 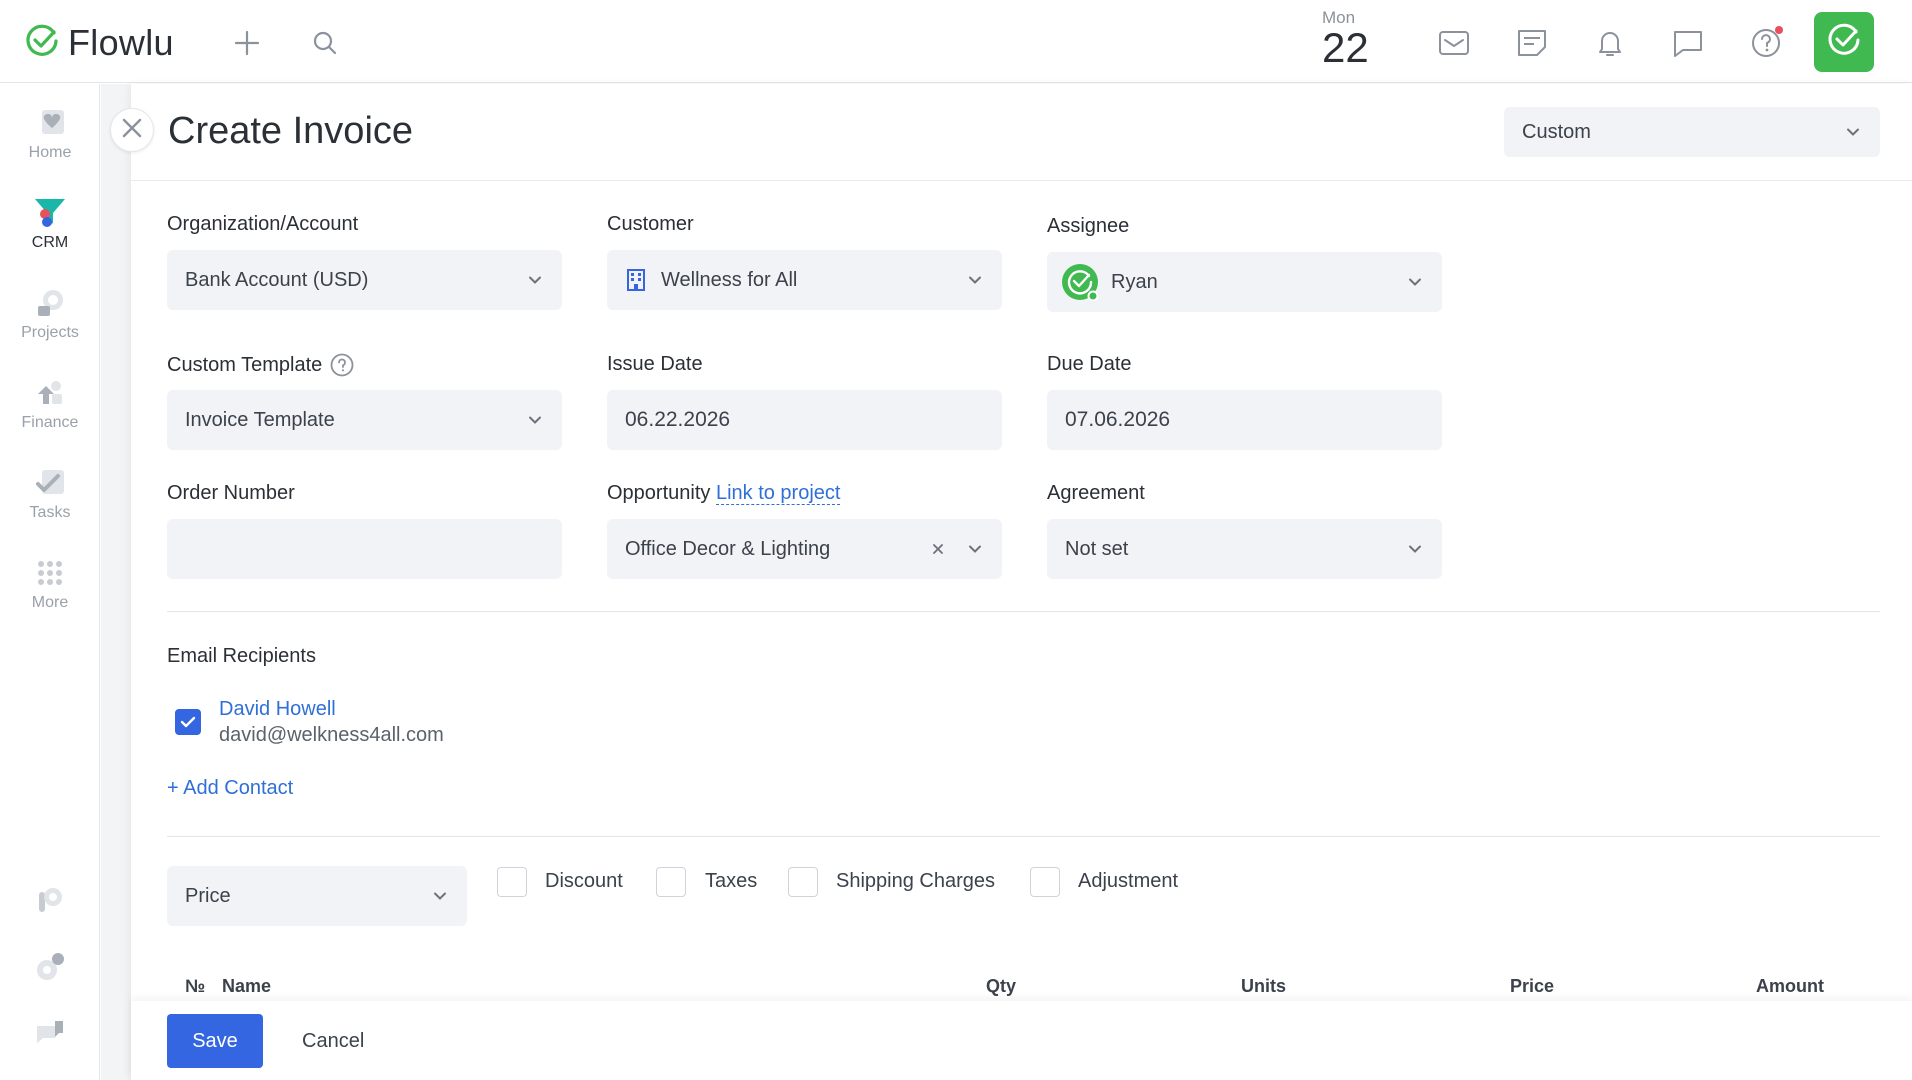 What do you see at coordinates (1089, 364) in the screenshot?
I see `due-date-label: Due Date` at bounding box center [1089, 364].